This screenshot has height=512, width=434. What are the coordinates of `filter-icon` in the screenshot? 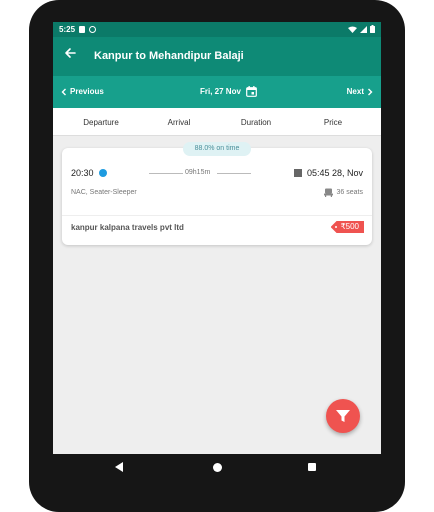 It's located at (343, 416).